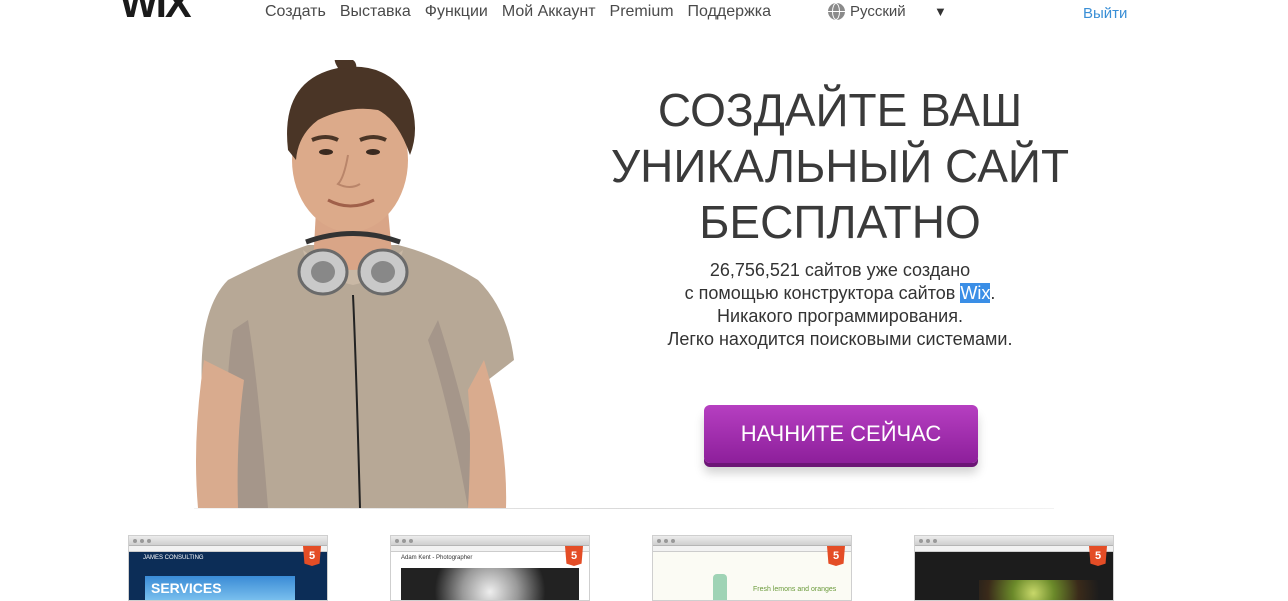 The image size is (1288, 601). What do you see at coordinates (840, 339) in the screenshot?
I see `seo-line: Легко находится поисковыми системами.` at bounding box center [840, 339].